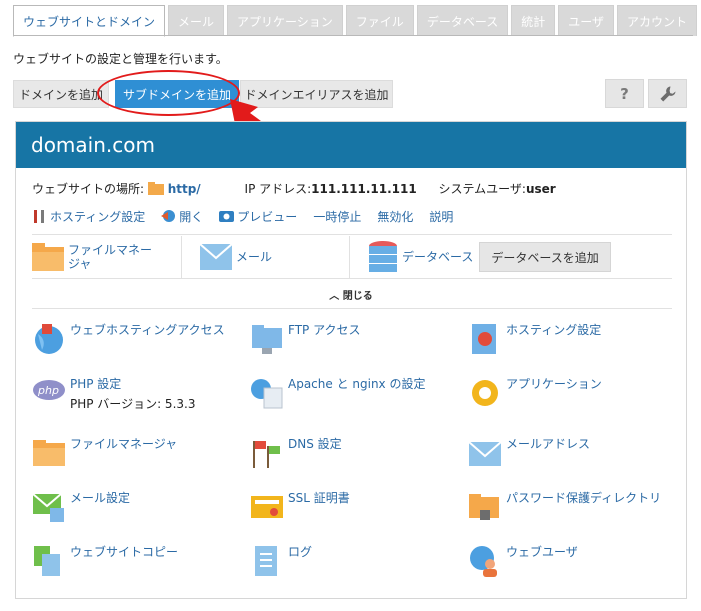 The height and width of the screenshot is (611, 701). What do you see at coordinates (545, 257) in the screenshot?
I see `add-database-button: データベースを追加` at bounding box center [545, 257].